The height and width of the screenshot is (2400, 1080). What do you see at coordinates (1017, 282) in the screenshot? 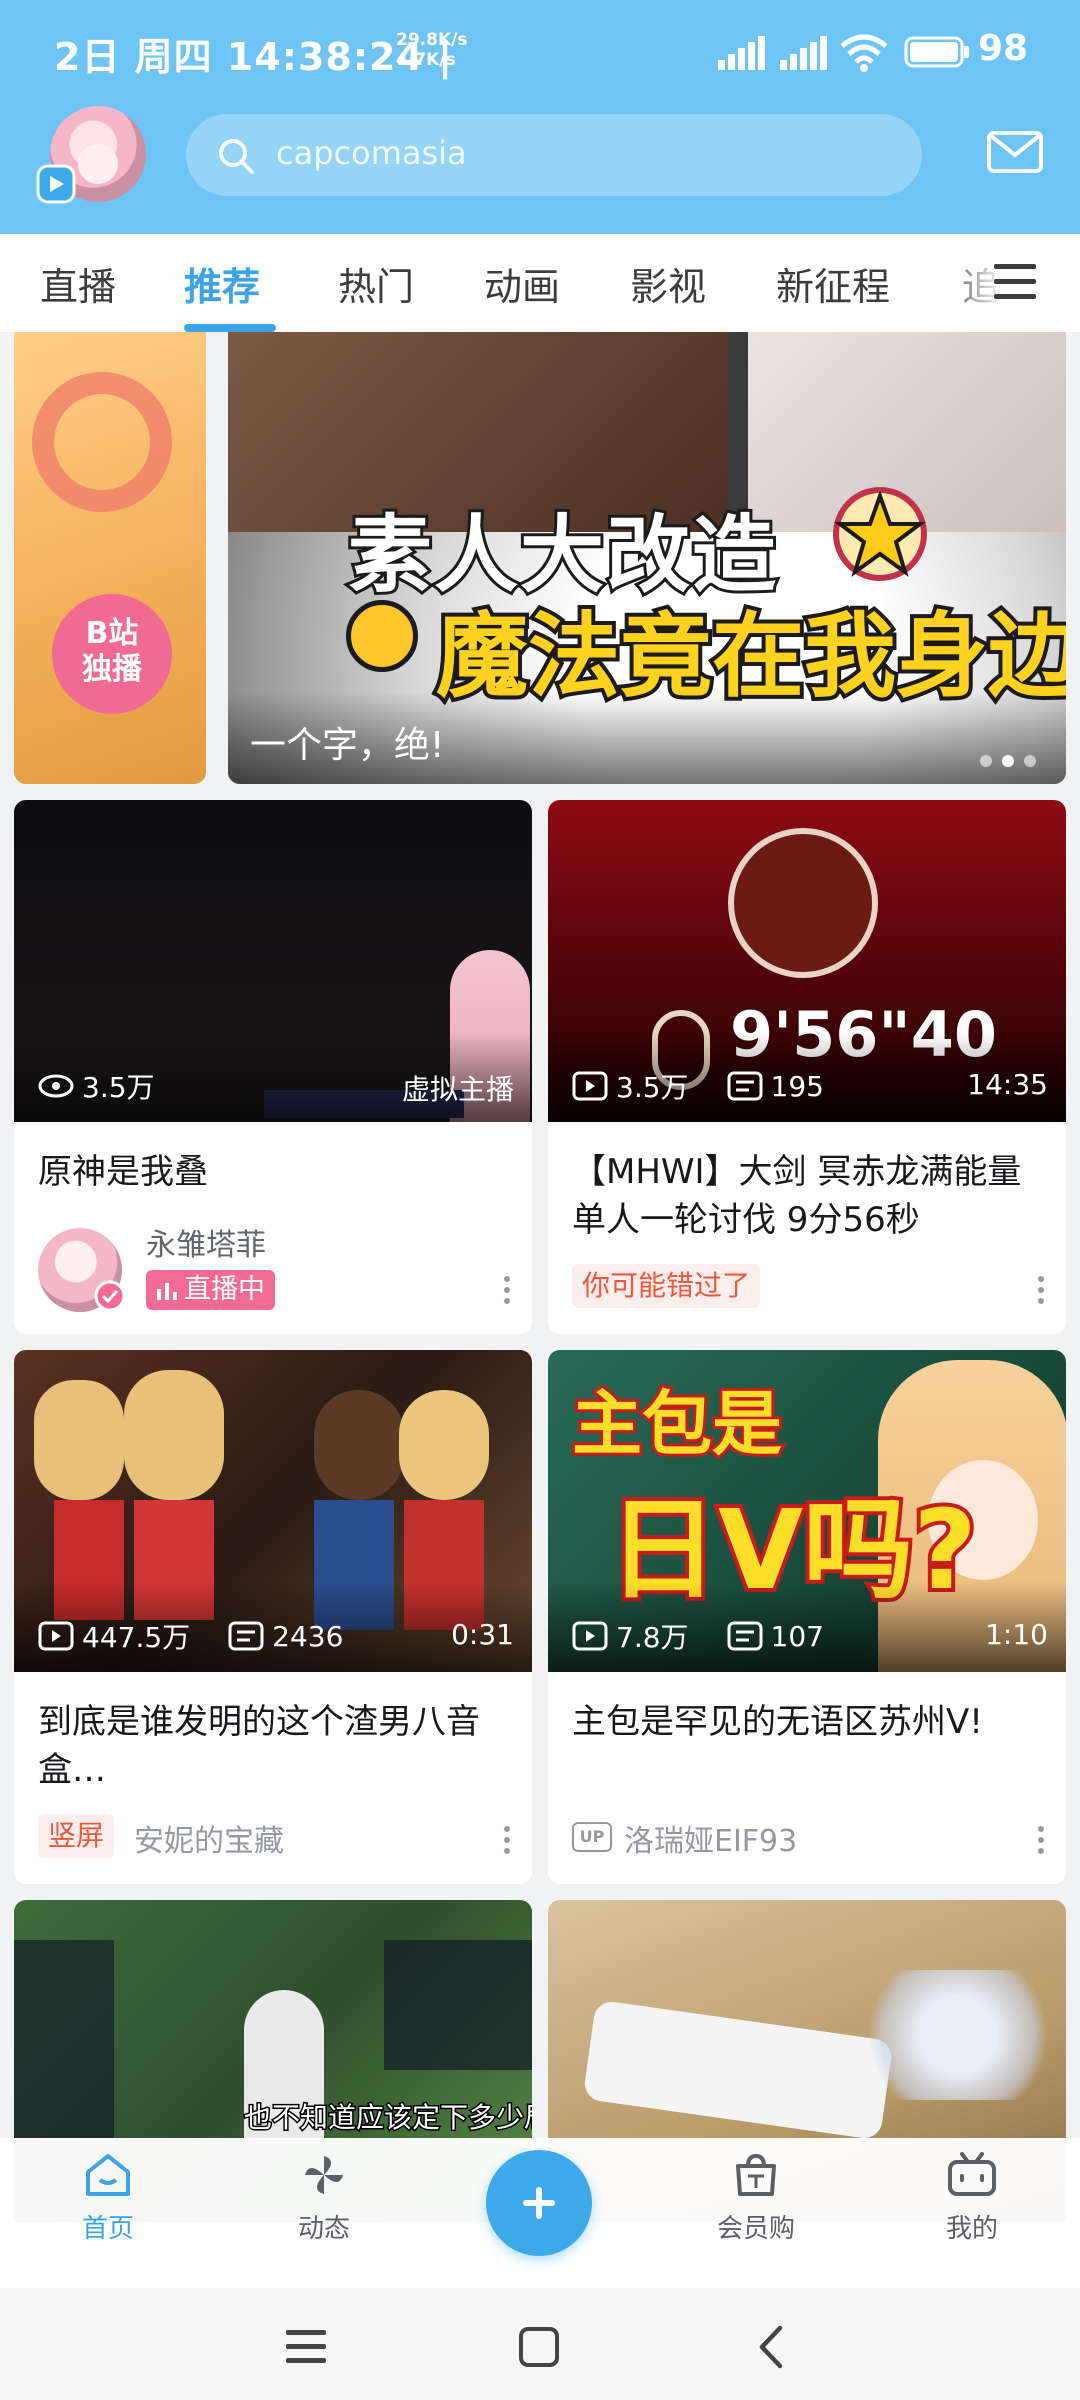
I see `menu-icon` at bounding box center [1017, 282].